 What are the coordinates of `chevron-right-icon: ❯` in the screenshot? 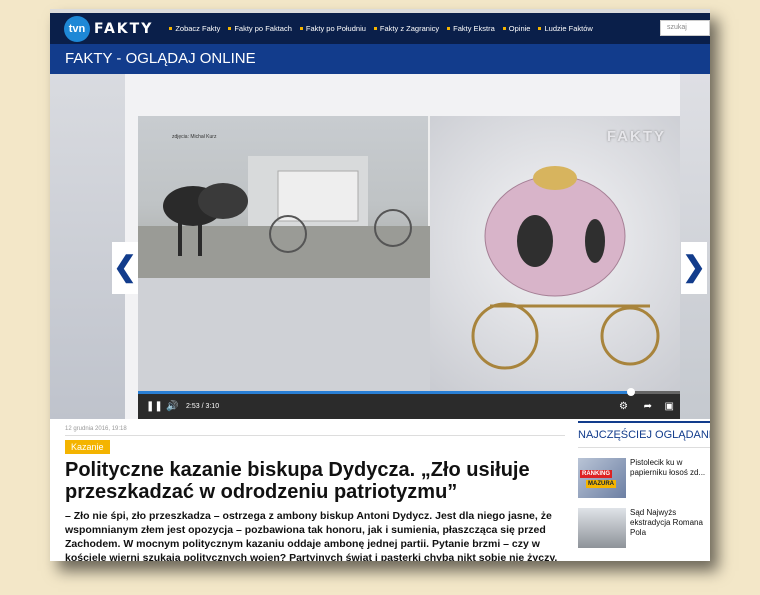 It's located at (694, 268).